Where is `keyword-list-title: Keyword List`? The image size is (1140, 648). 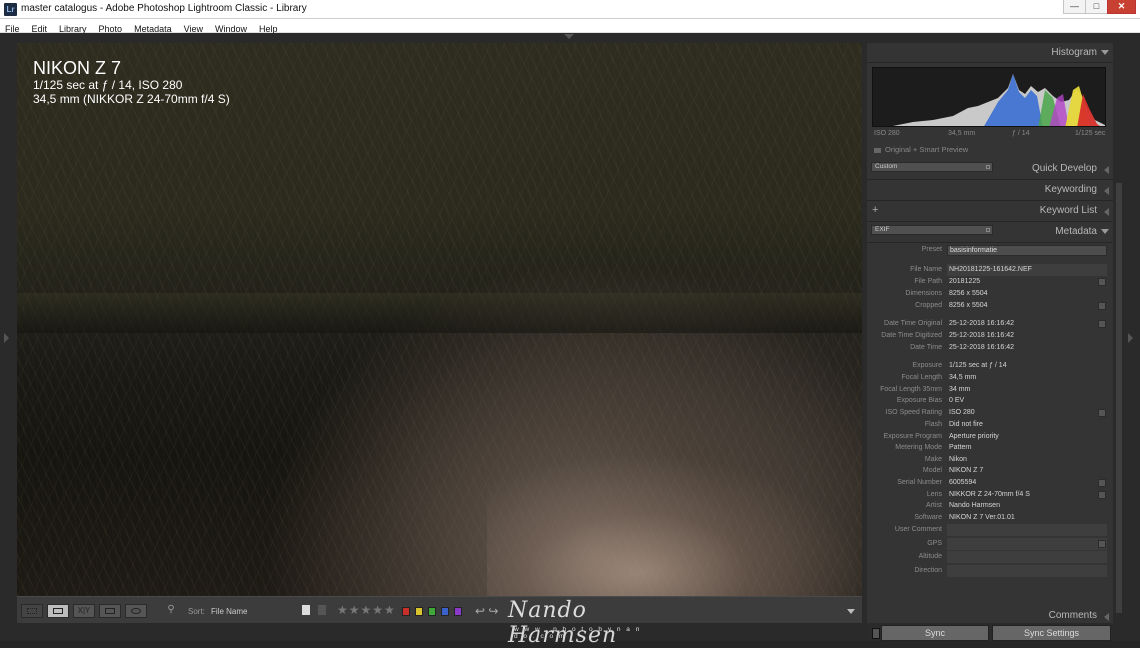 keyword-list-title: Keyword List is located at coordinates (1068, 210).